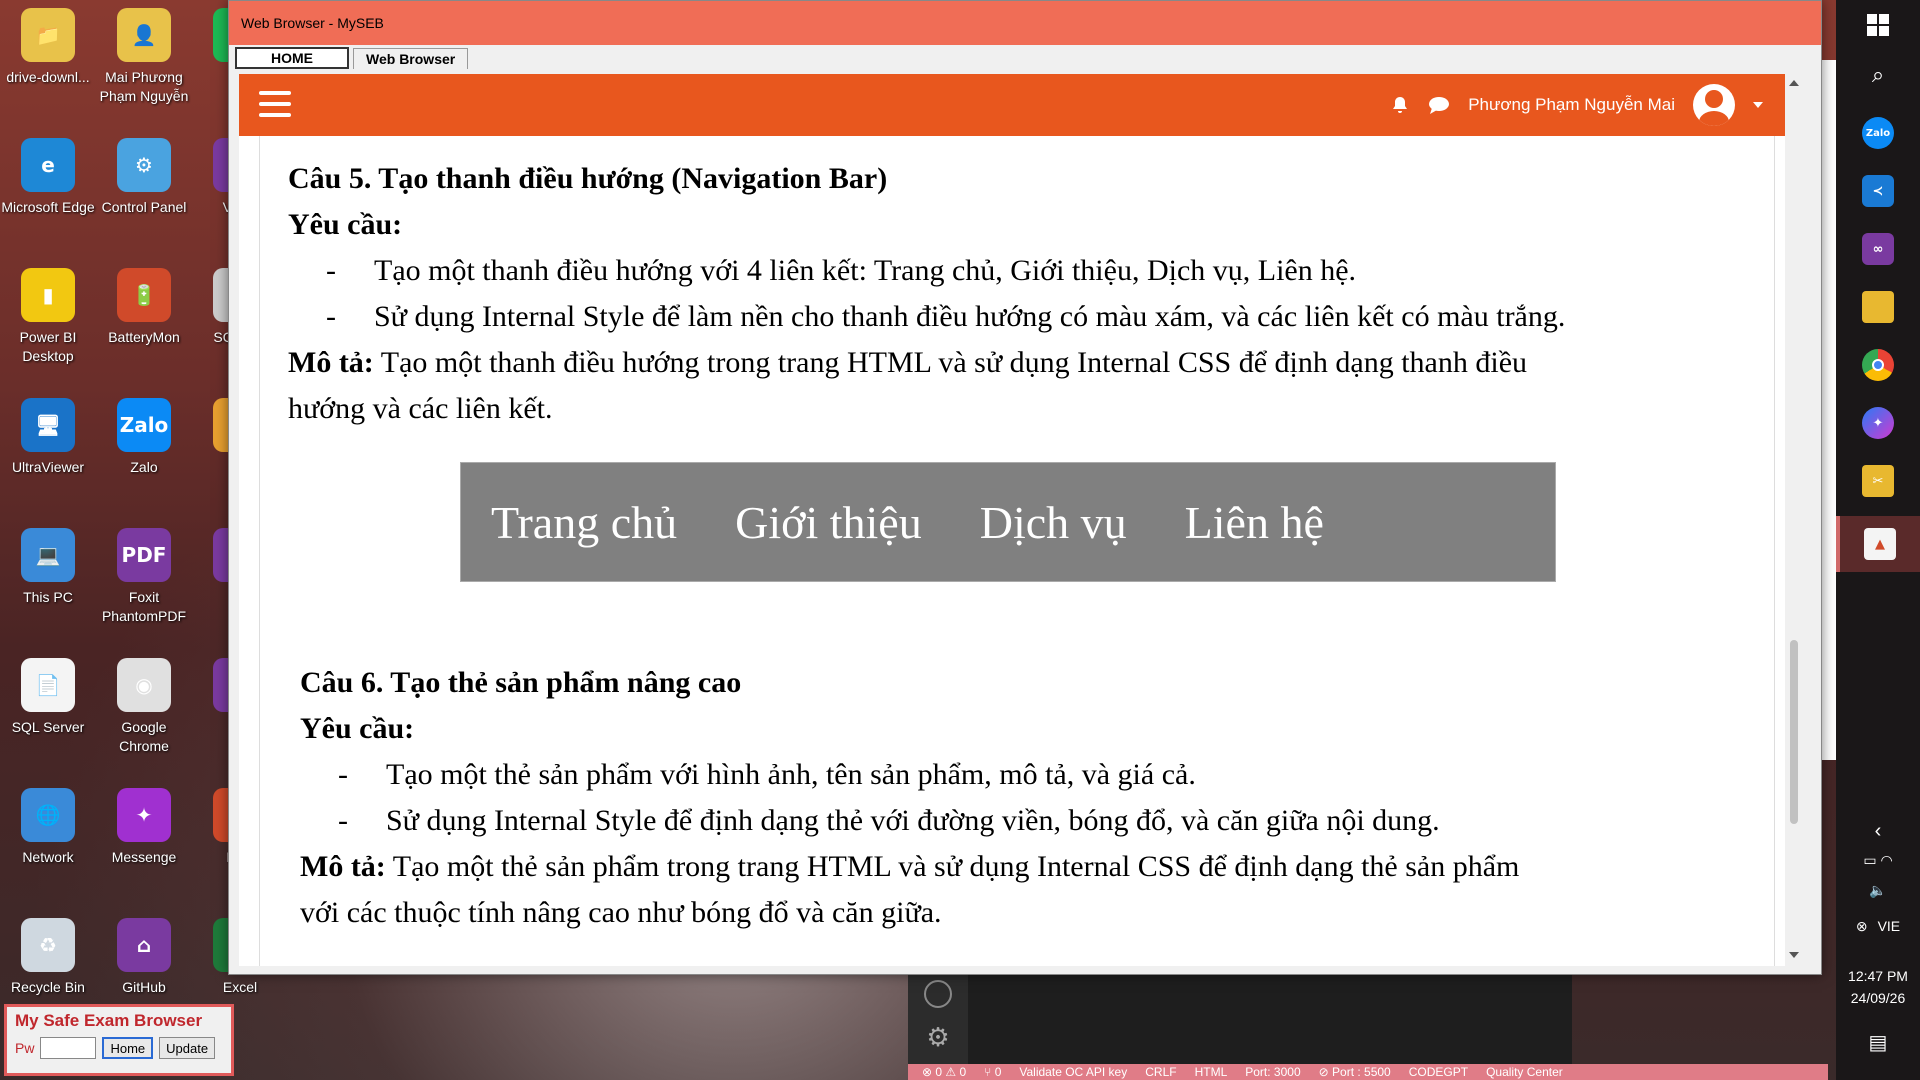 This screenshot has width=1920, height=1080. Describe the element at coordinates (68, 1048) in the screenshot. I see `password-input` at that location.